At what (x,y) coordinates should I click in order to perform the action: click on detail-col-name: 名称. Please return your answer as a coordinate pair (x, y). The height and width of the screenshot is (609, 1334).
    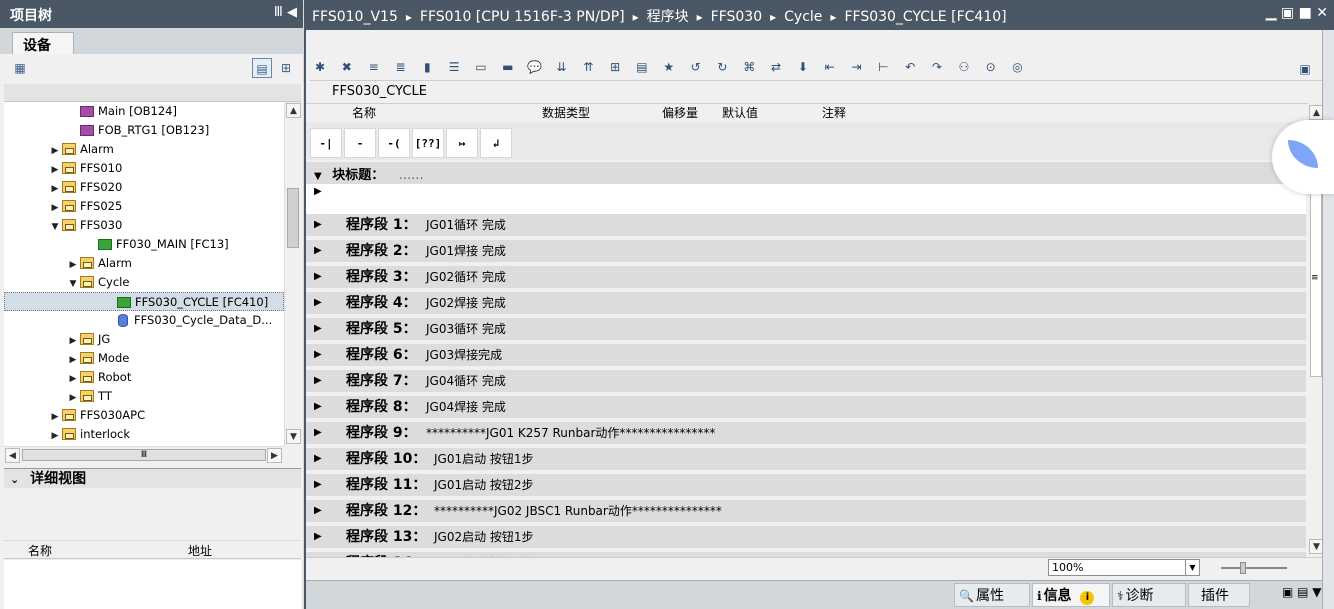
    Looking at the image, I should click on (40, 550).